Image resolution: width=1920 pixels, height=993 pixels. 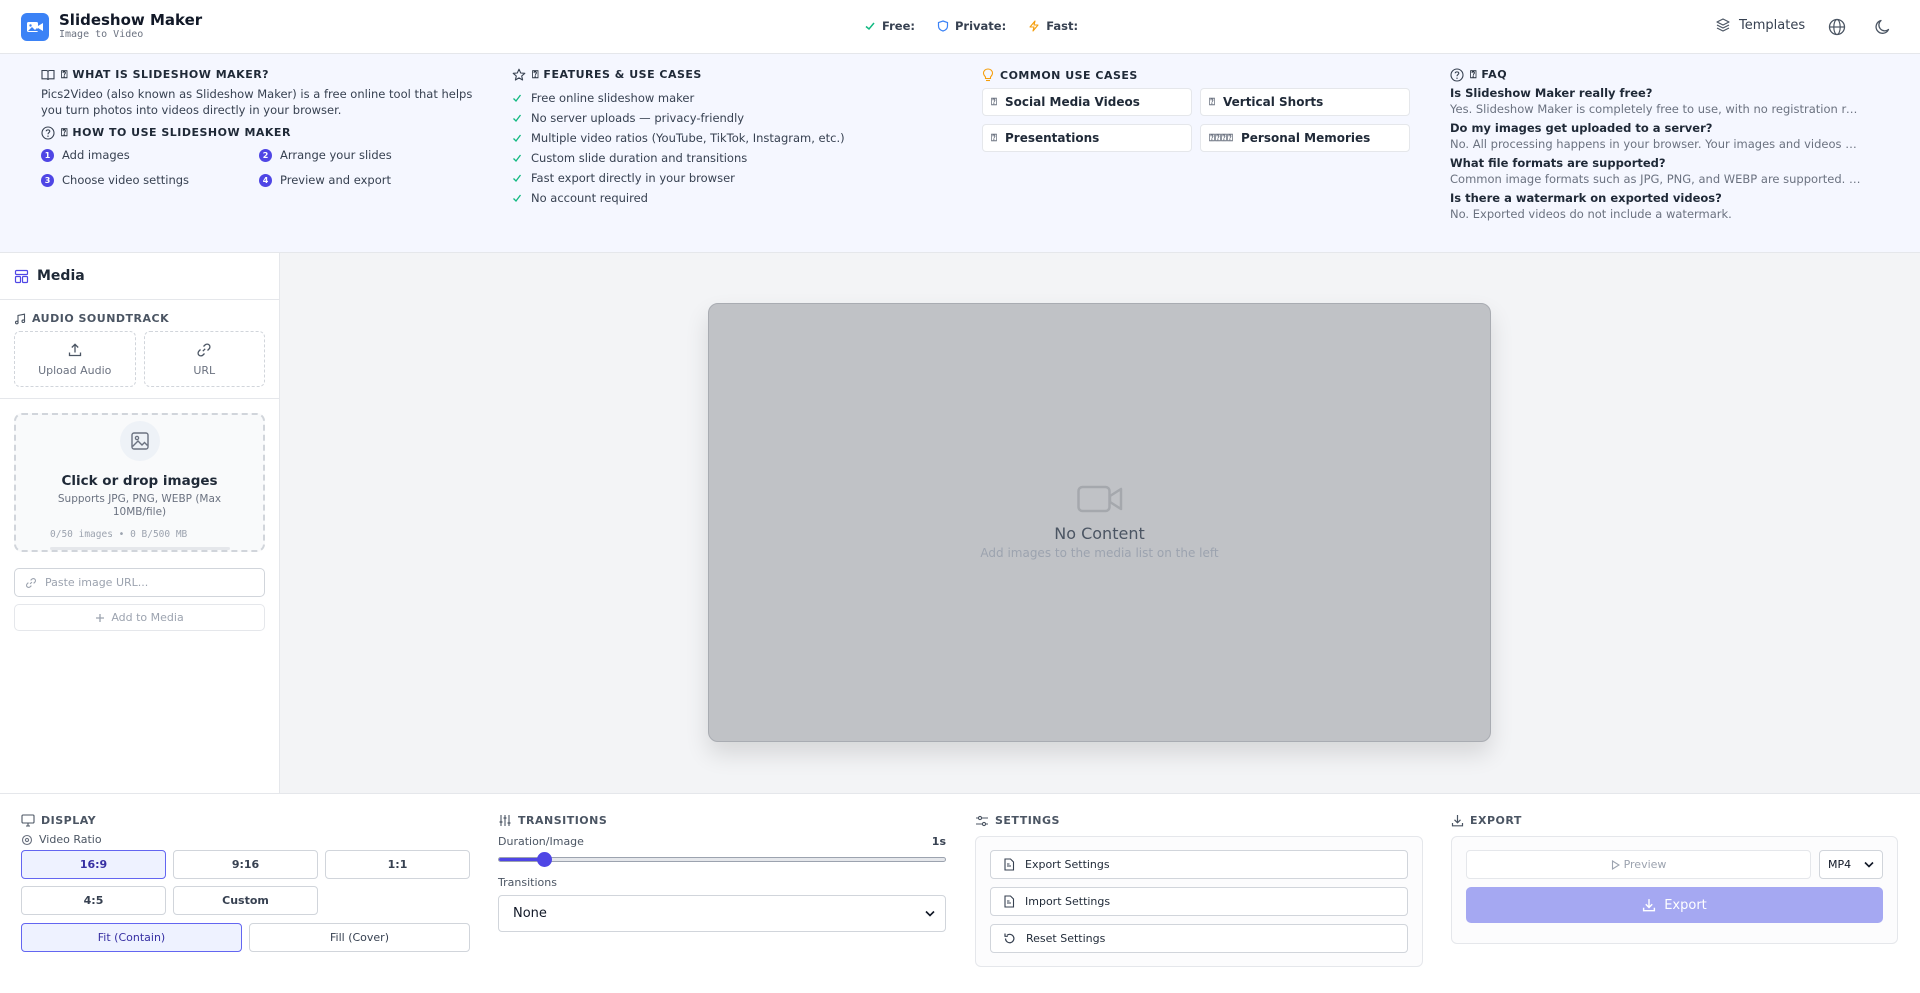 What do you see at coordinates (971, 26) in the screenshot?
I see `badge-private: Private:` at bounding box center [971, 26].